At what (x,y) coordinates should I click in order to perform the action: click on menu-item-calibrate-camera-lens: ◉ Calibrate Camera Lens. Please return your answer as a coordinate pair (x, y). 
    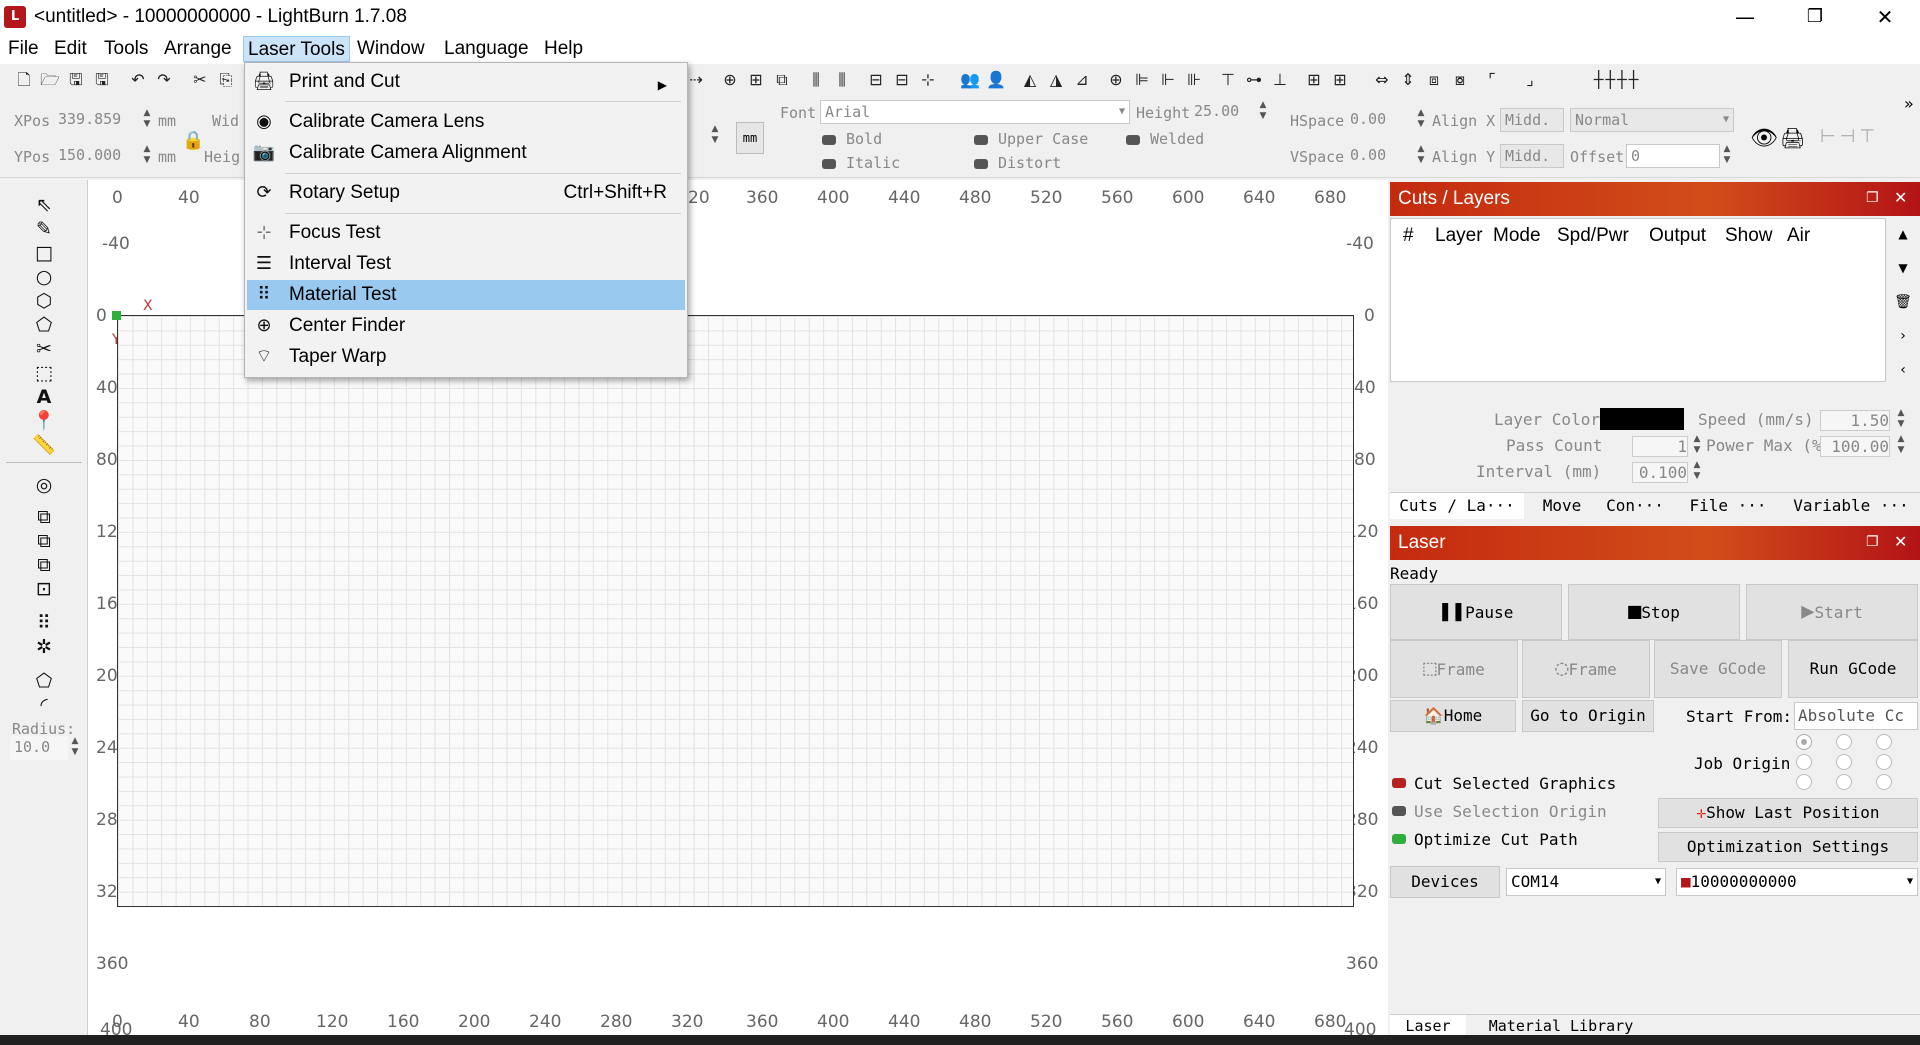
    Looking at the image, I should click on (466, 122).